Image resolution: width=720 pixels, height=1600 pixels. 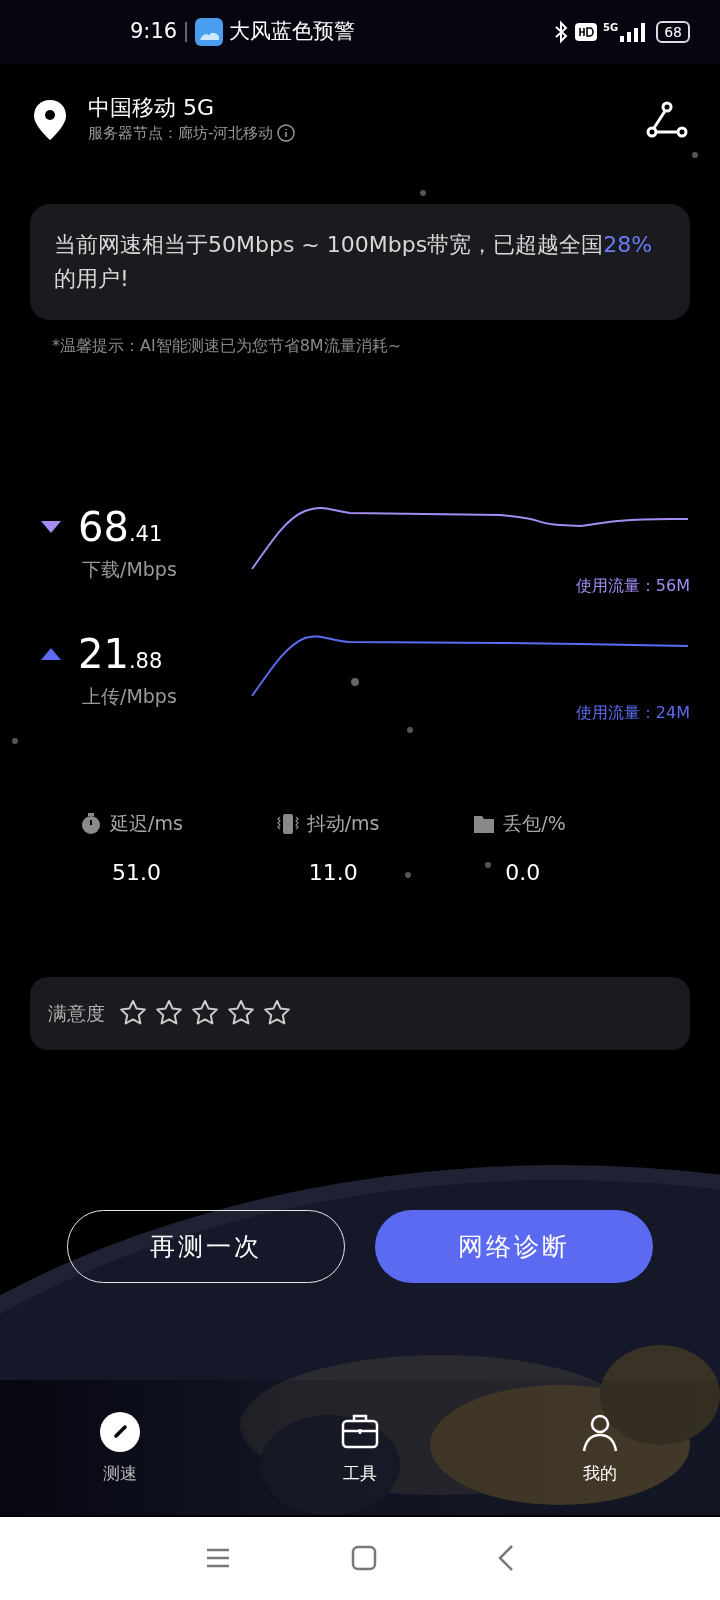 I want to click on carrier-name: 中国移动 5G, so click(x=152, y=108).